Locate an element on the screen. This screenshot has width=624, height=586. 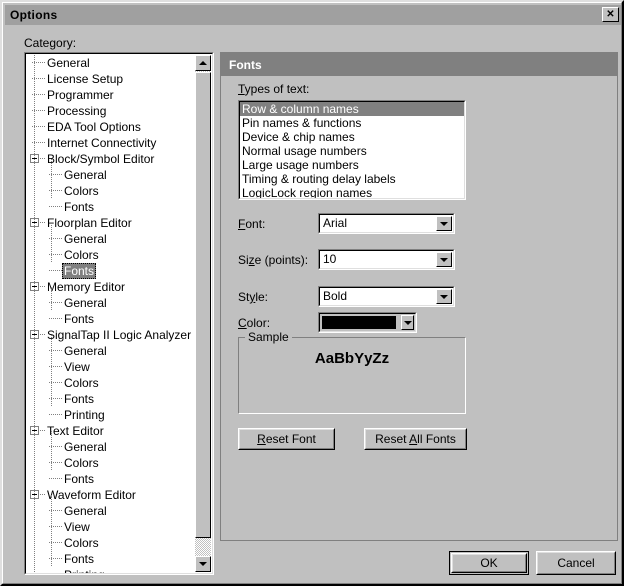
tree-item-label: Processing is located at coordinates (77, 111).